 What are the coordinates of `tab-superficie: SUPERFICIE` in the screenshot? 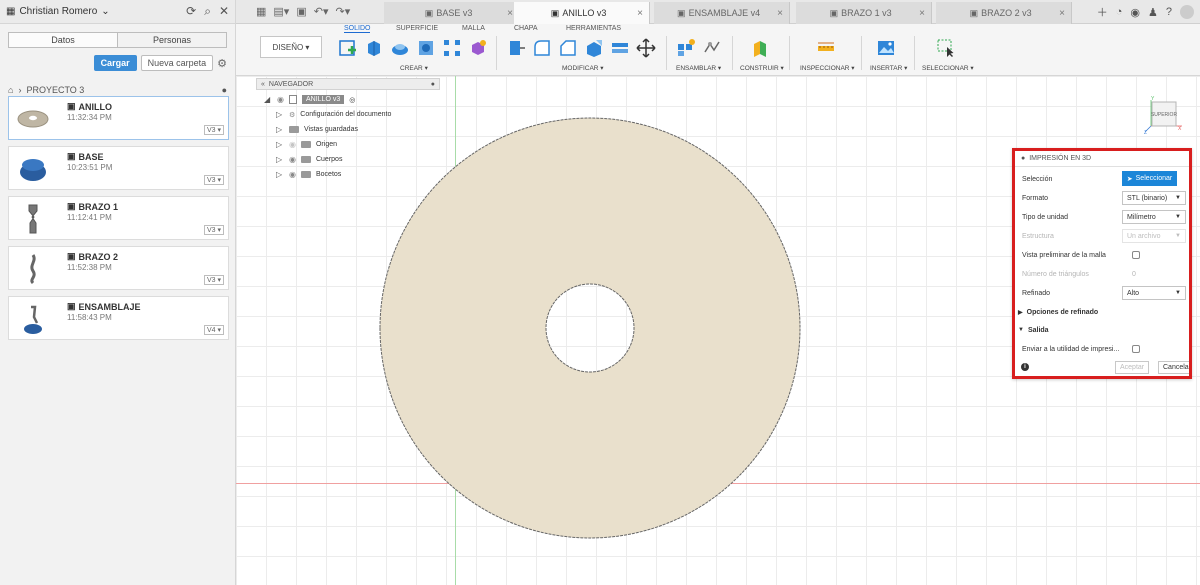 It's located at (417, 28).